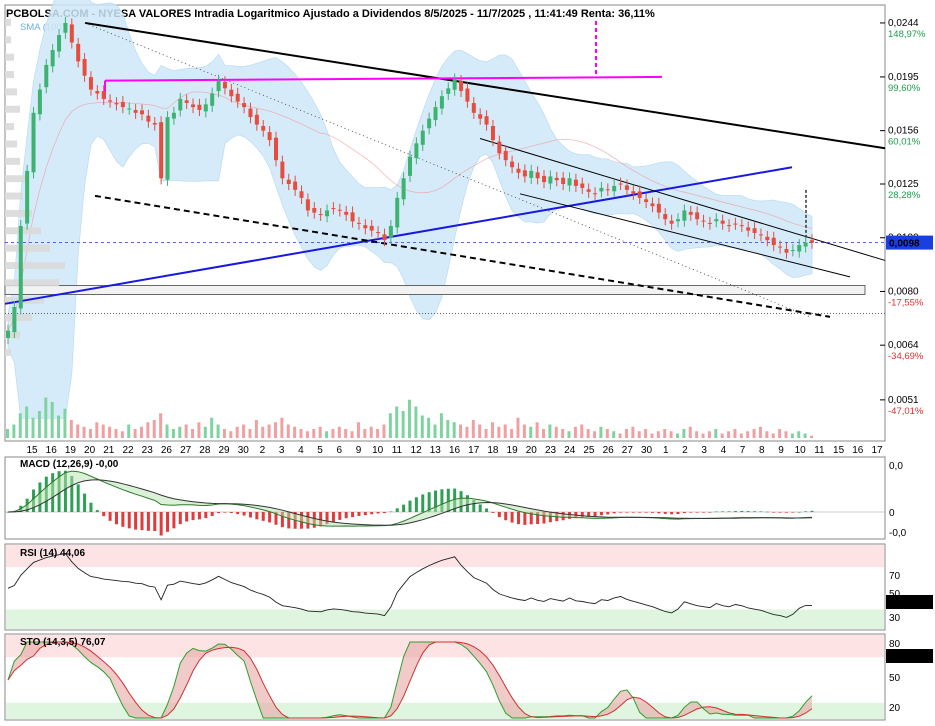 This screenshot has width=935, height=726. Describe the element at coordinates (551, 450) in the screenshot. I see `date-tick-label: 23` at that location.